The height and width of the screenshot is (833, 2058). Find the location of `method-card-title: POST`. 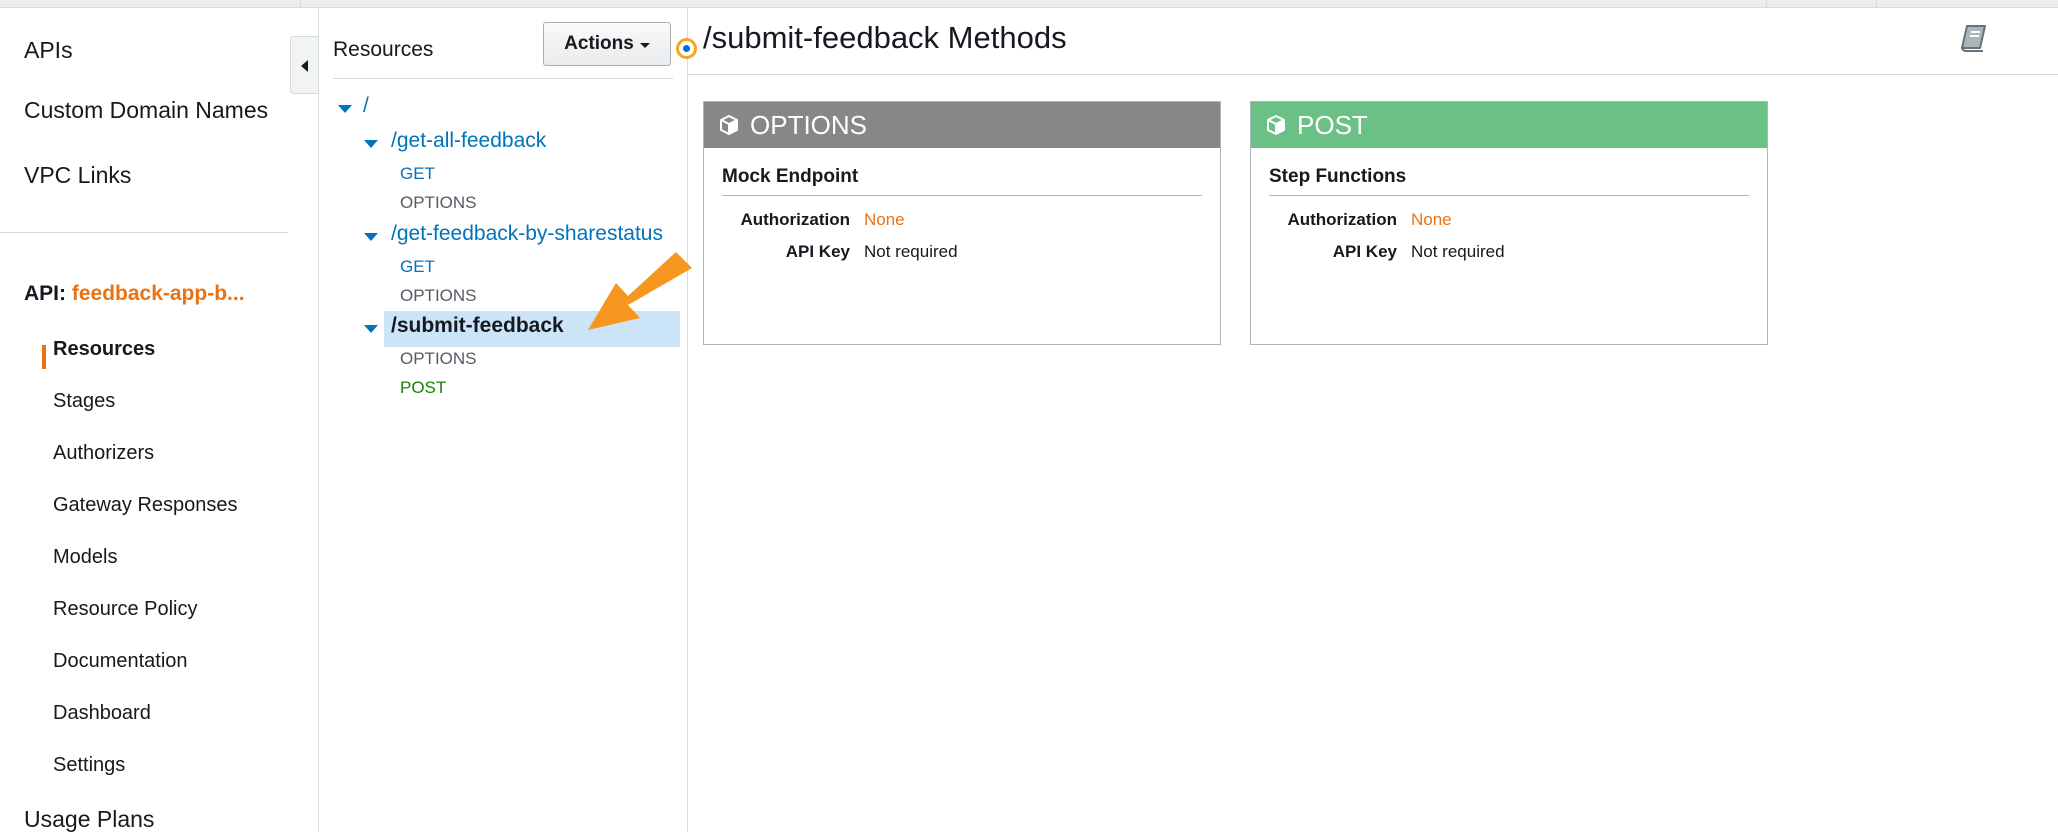

method-card-title: POST is located at coordinates (1332, 124).